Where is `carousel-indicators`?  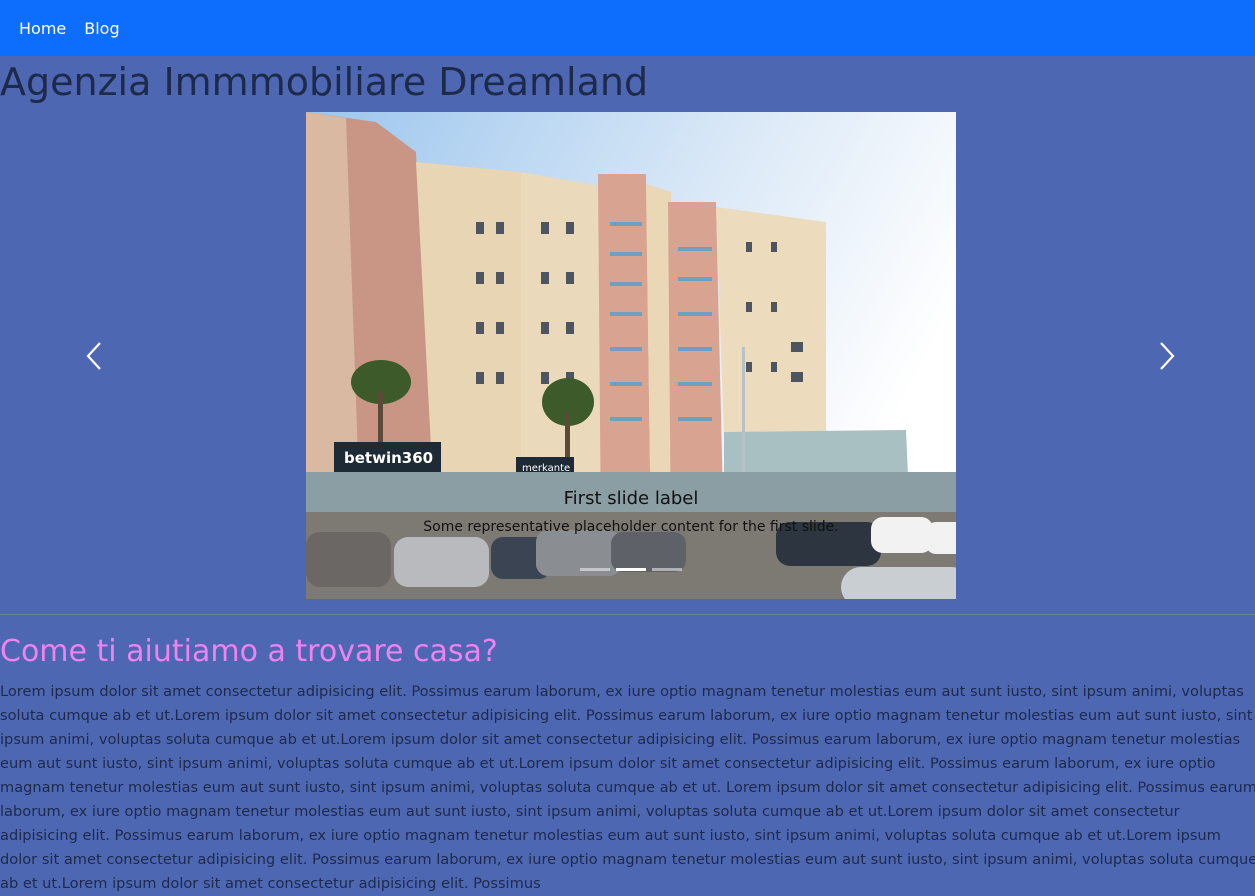
carousel-indicators is located at coordinates (631, 569).